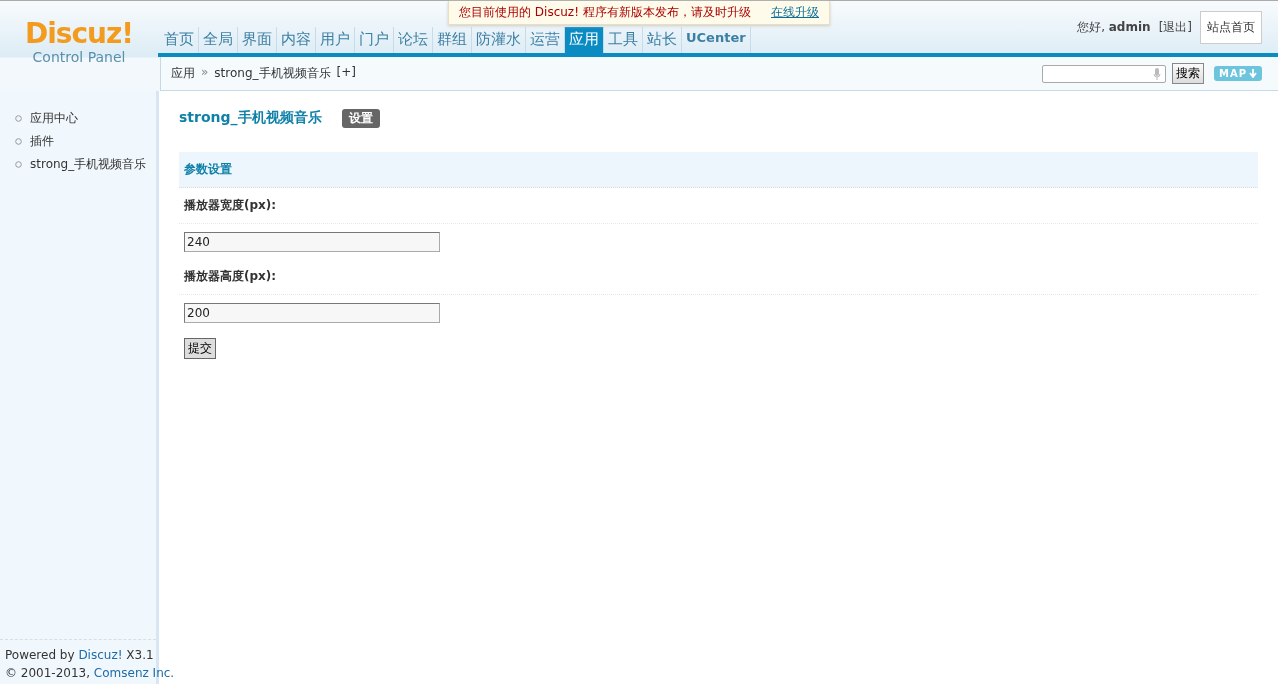 The height and width of the screenshot is (684, 1278). Describe the element at coordinates (1114, 27) in the screenshot. I see `user-greeting: 您好, admin` at that location.